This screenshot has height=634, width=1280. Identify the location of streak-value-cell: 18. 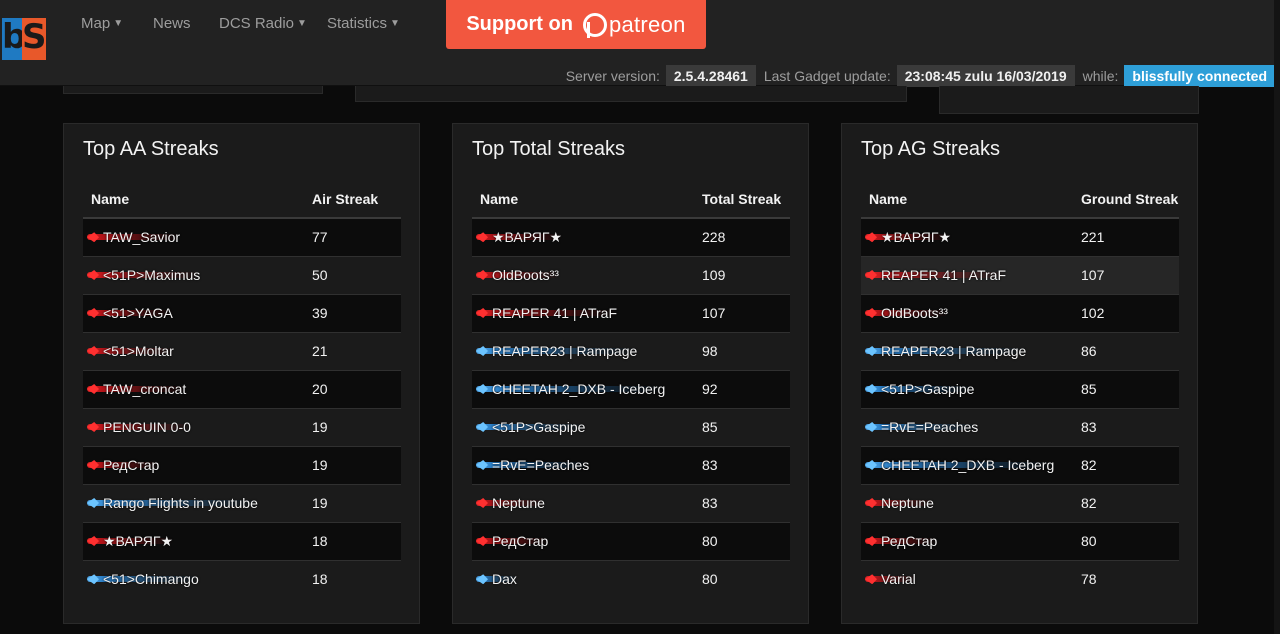
(352, 540).